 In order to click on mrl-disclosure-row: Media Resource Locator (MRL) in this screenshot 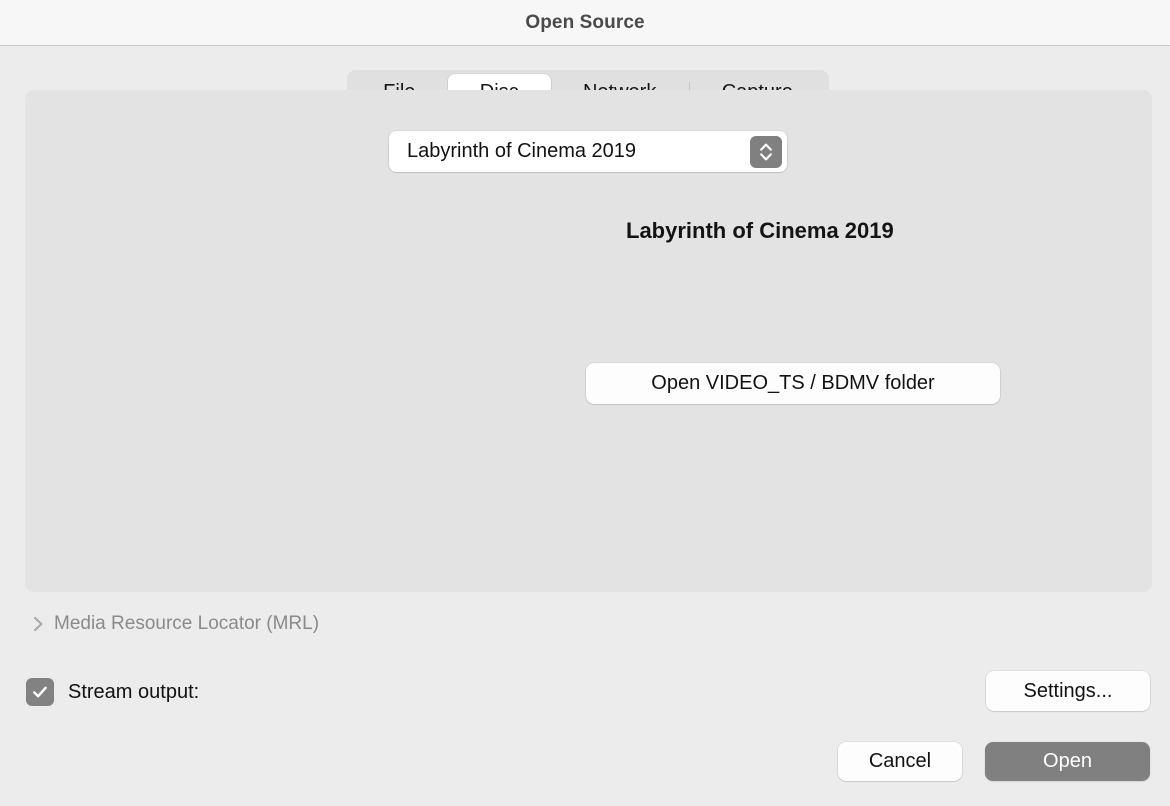, I will do `click(173, 624)`.